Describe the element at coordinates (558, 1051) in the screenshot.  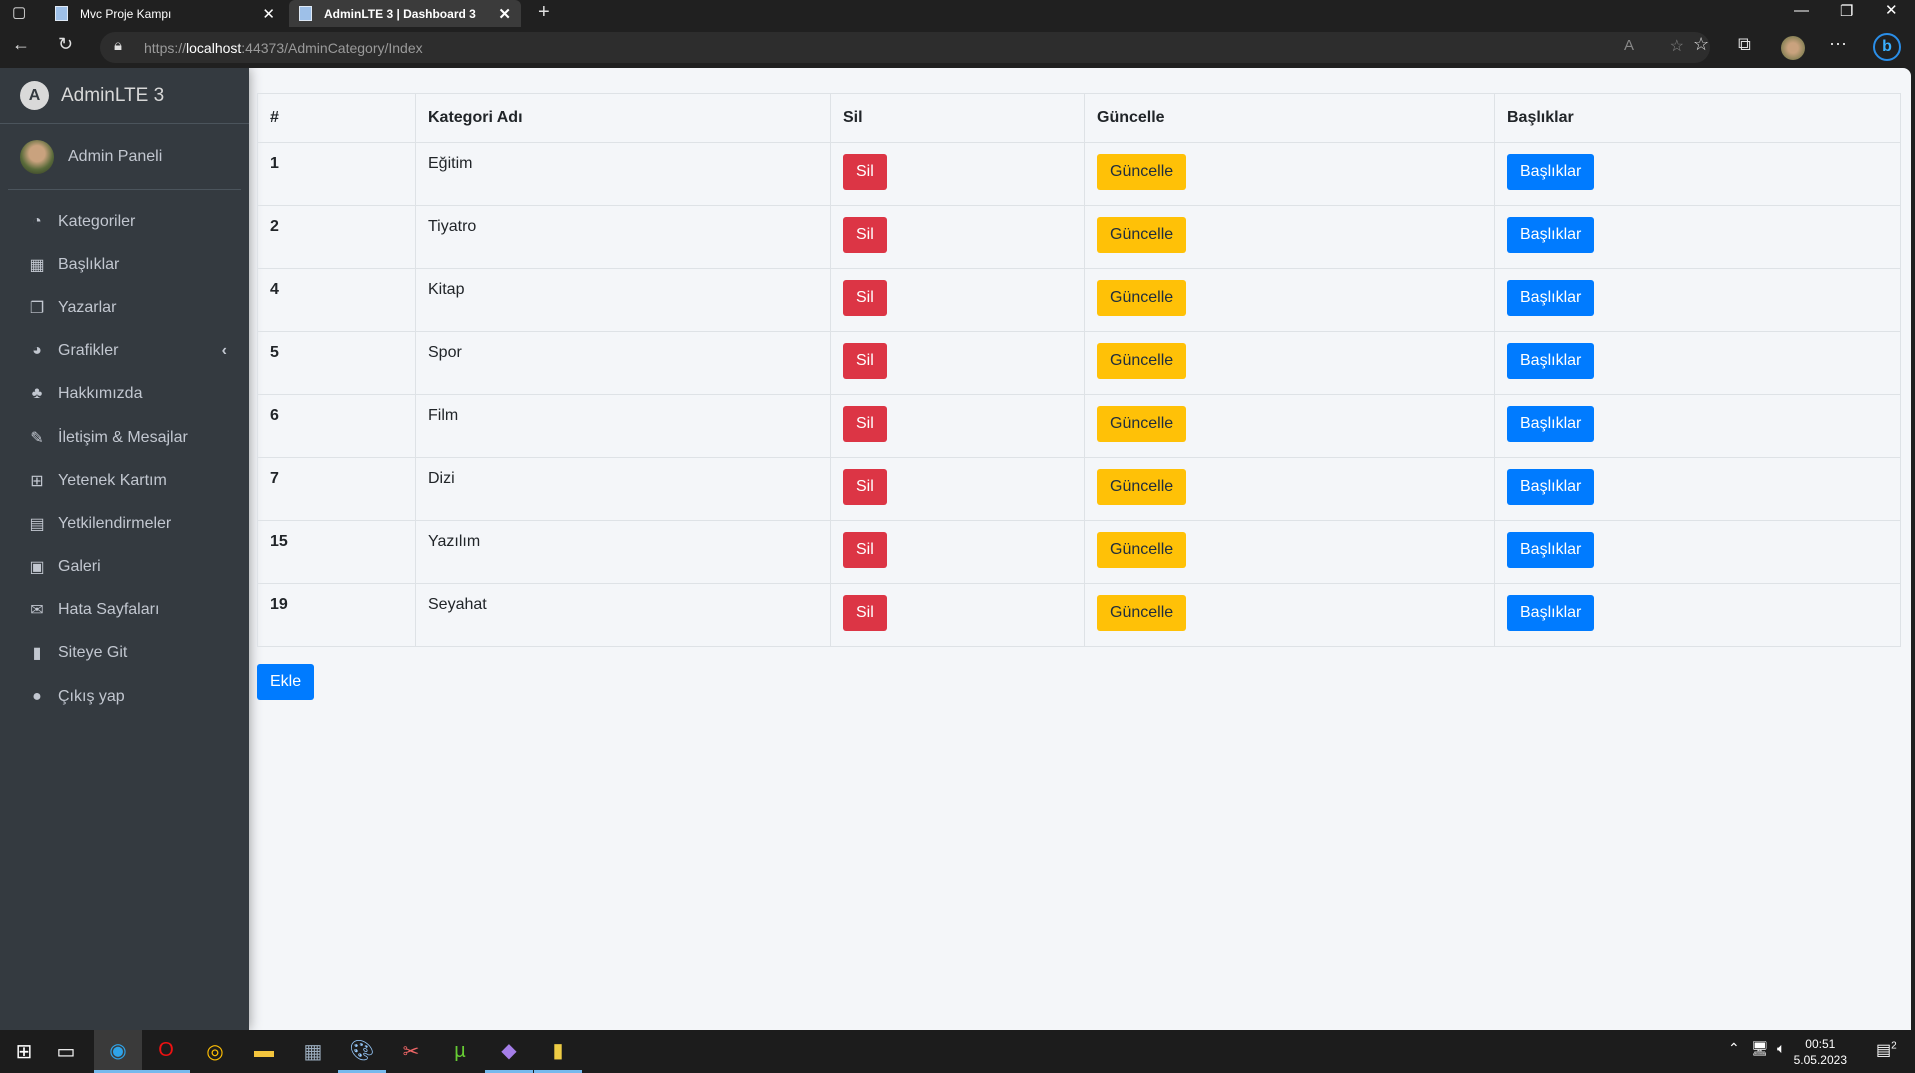
I see `sql-server-icon: ▮` at that location.